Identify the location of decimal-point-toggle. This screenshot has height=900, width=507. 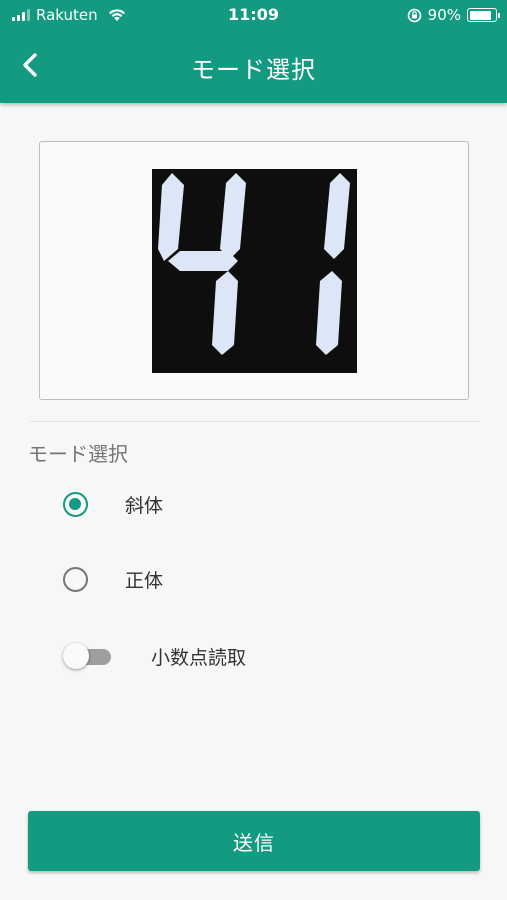
(88, 656).